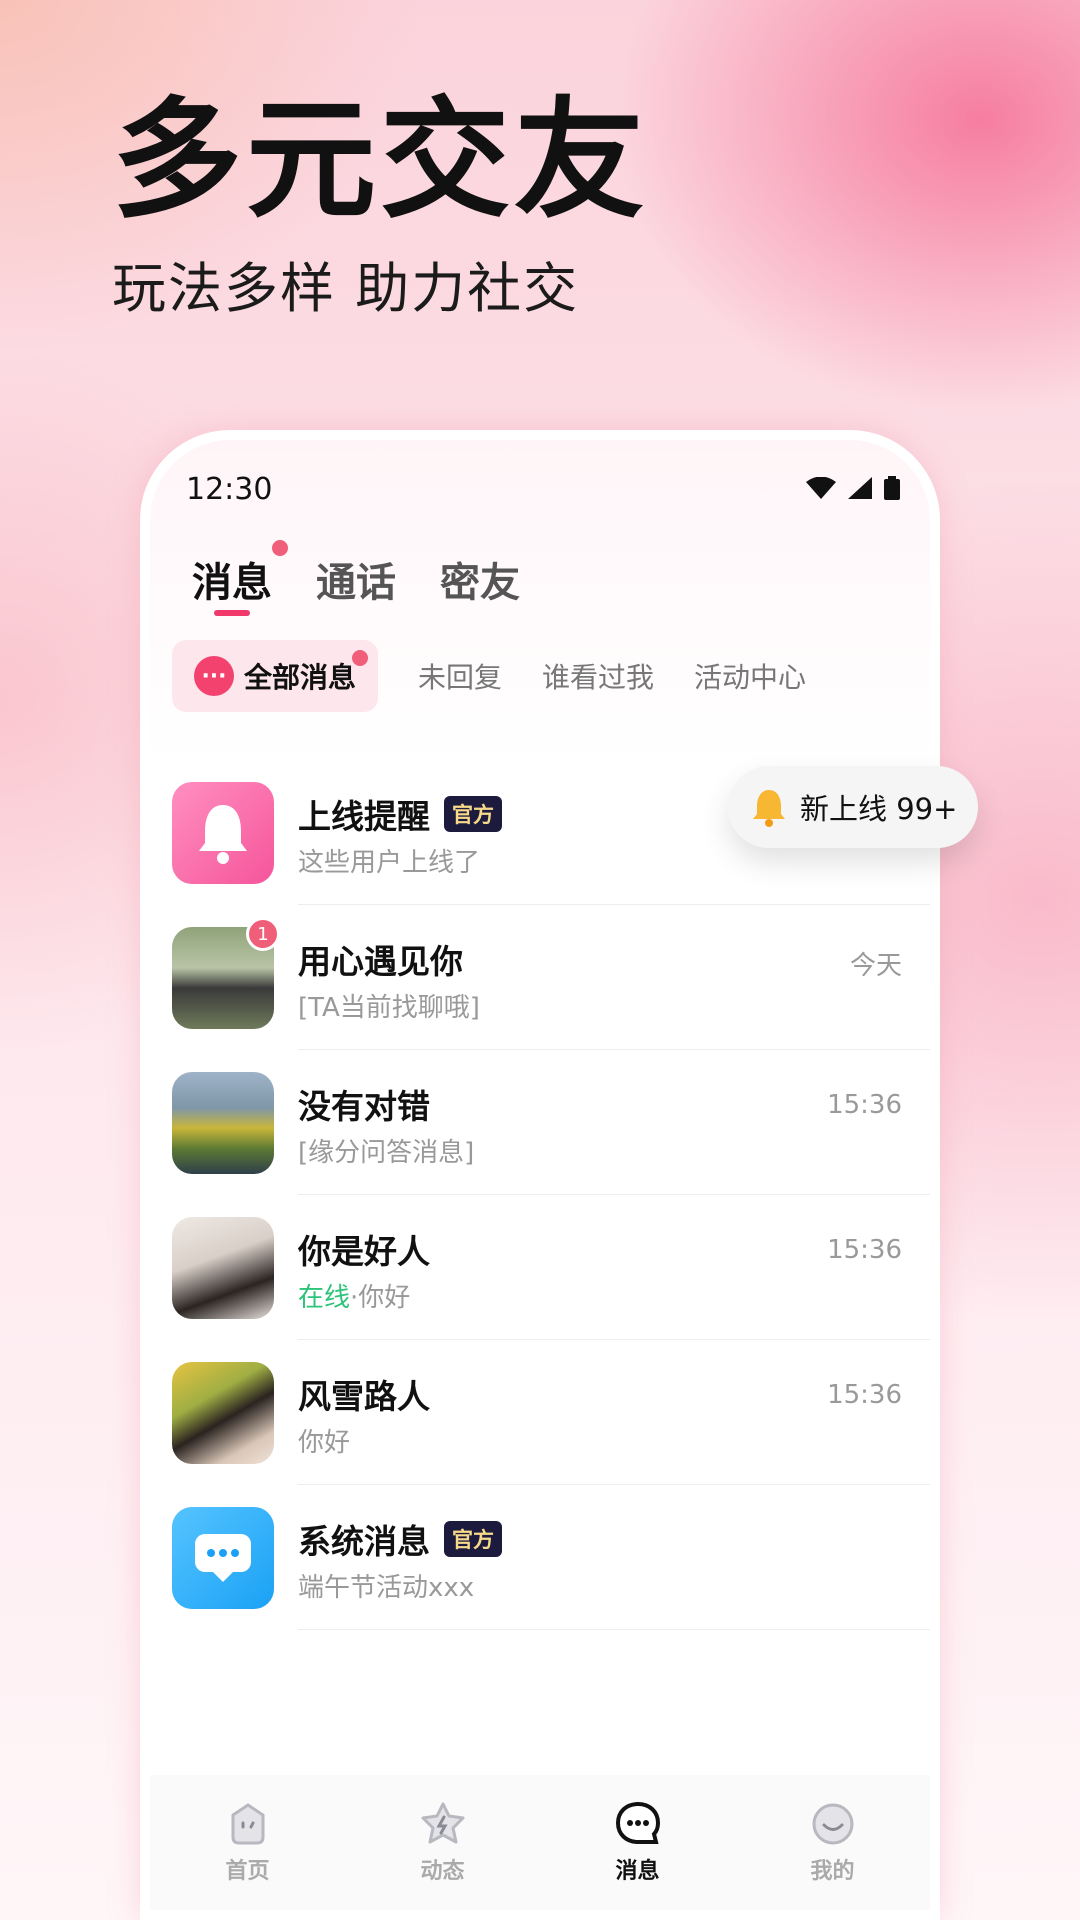  I want to click on list-item: 你是好人 在线·你好 15:36, so click(551, 1267).